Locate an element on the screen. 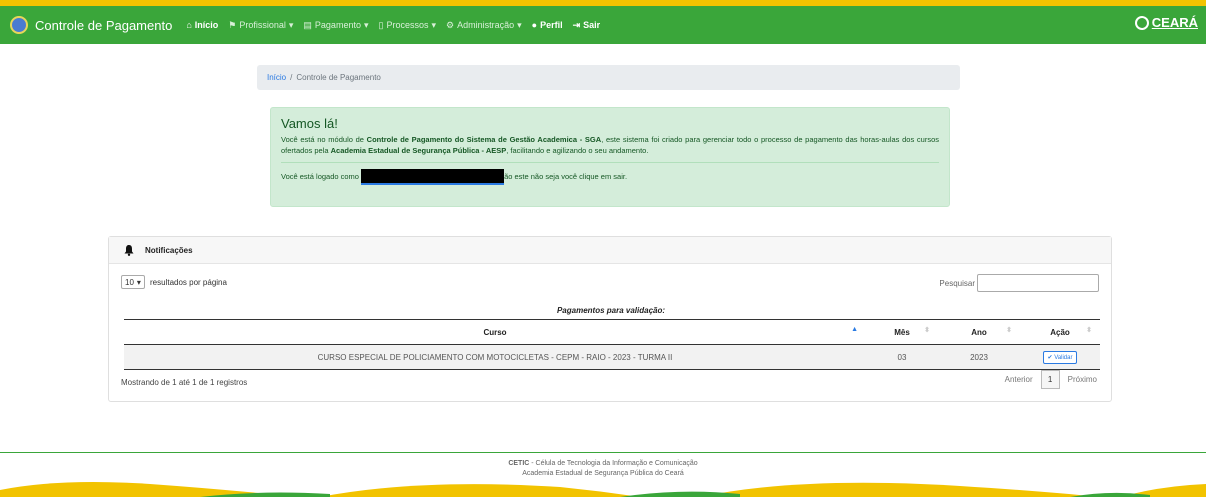 This screenshot has height=497, width=1206. nav-item-label: Pagamento is located at coordinates (337, 25).